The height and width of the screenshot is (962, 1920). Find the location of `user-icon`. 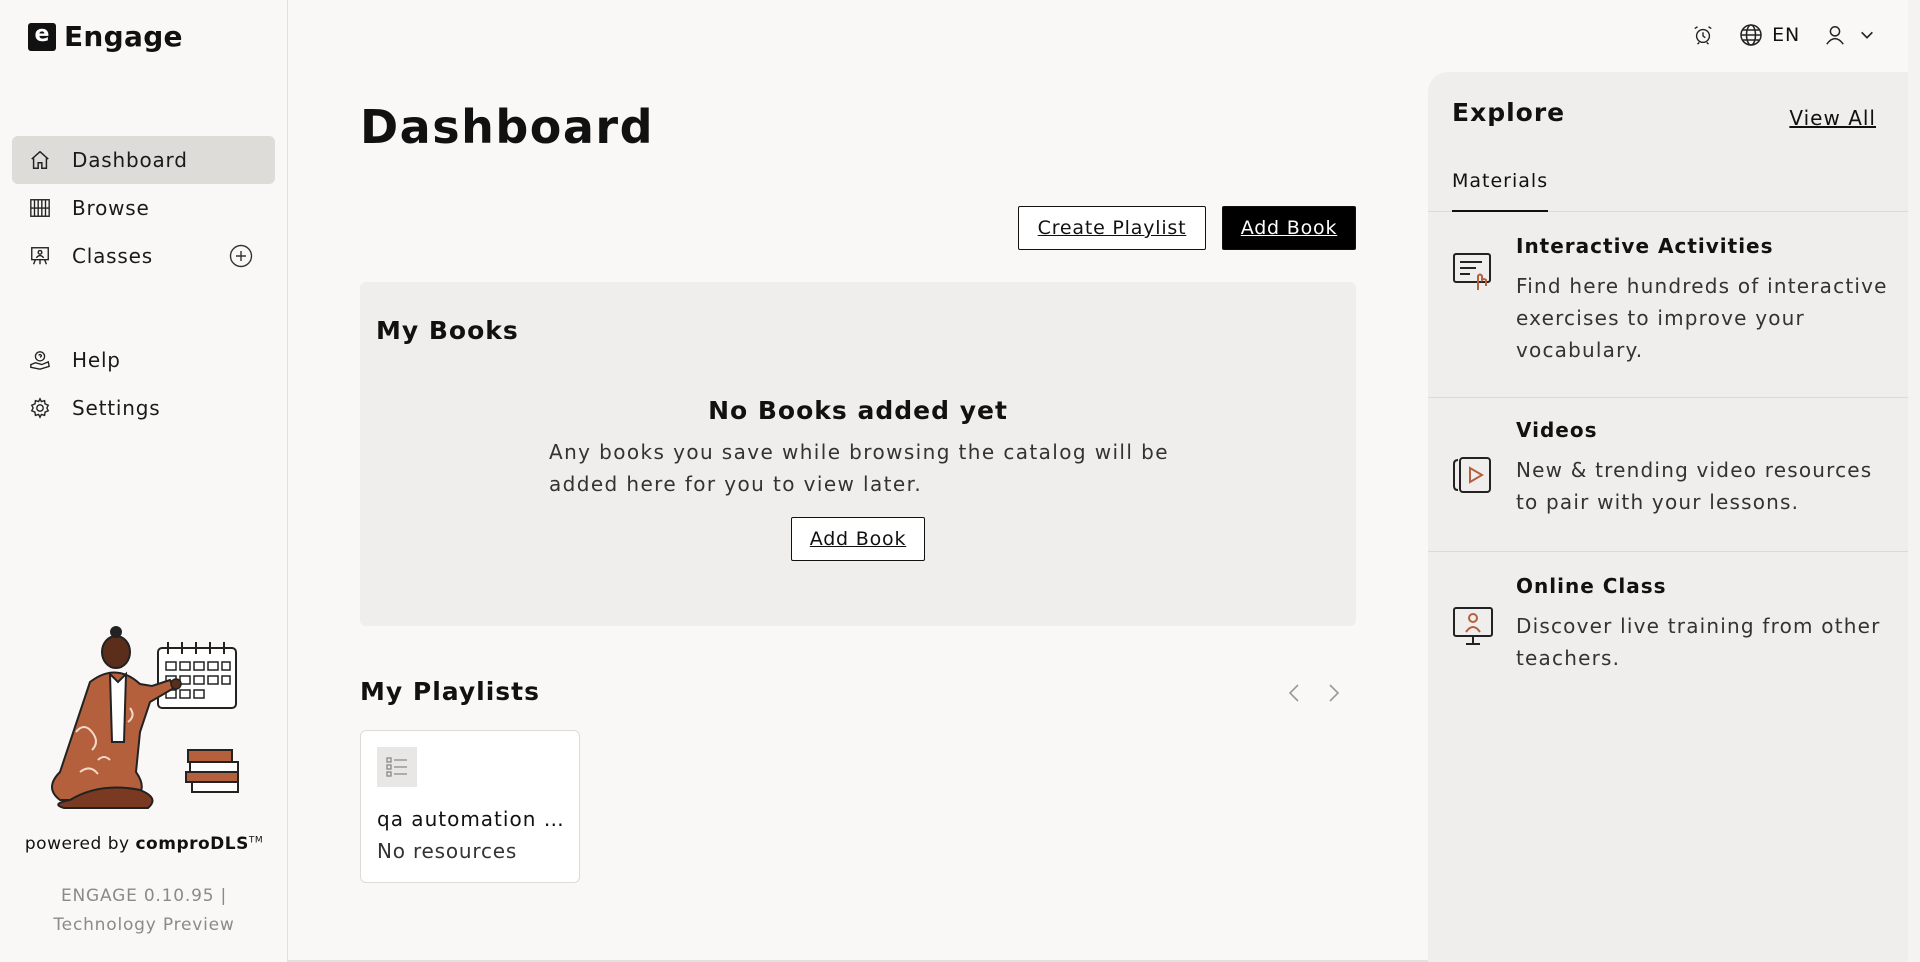

user-icon is located at coordinates (1835, 35).